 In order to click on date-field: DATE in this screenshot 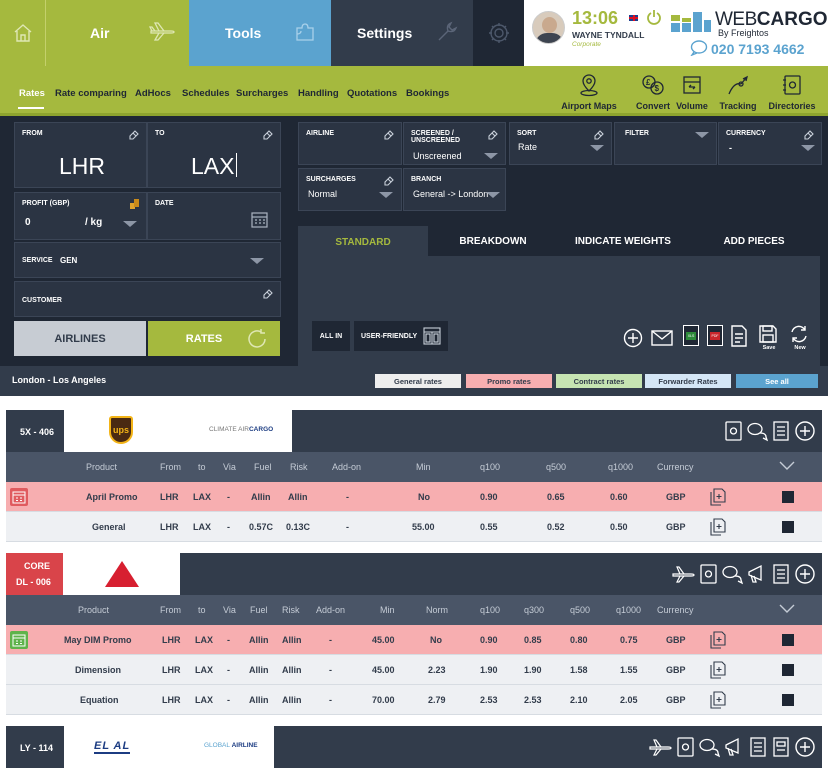, I will do `click(214, 216)`.